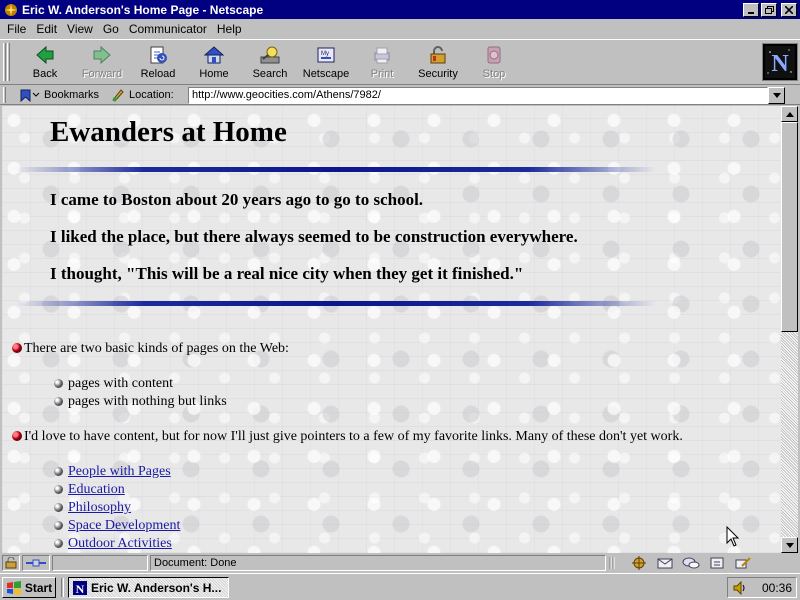  Describe the element at coordinates (214, 55) in the screenshot. I see `home-icon` at that location.